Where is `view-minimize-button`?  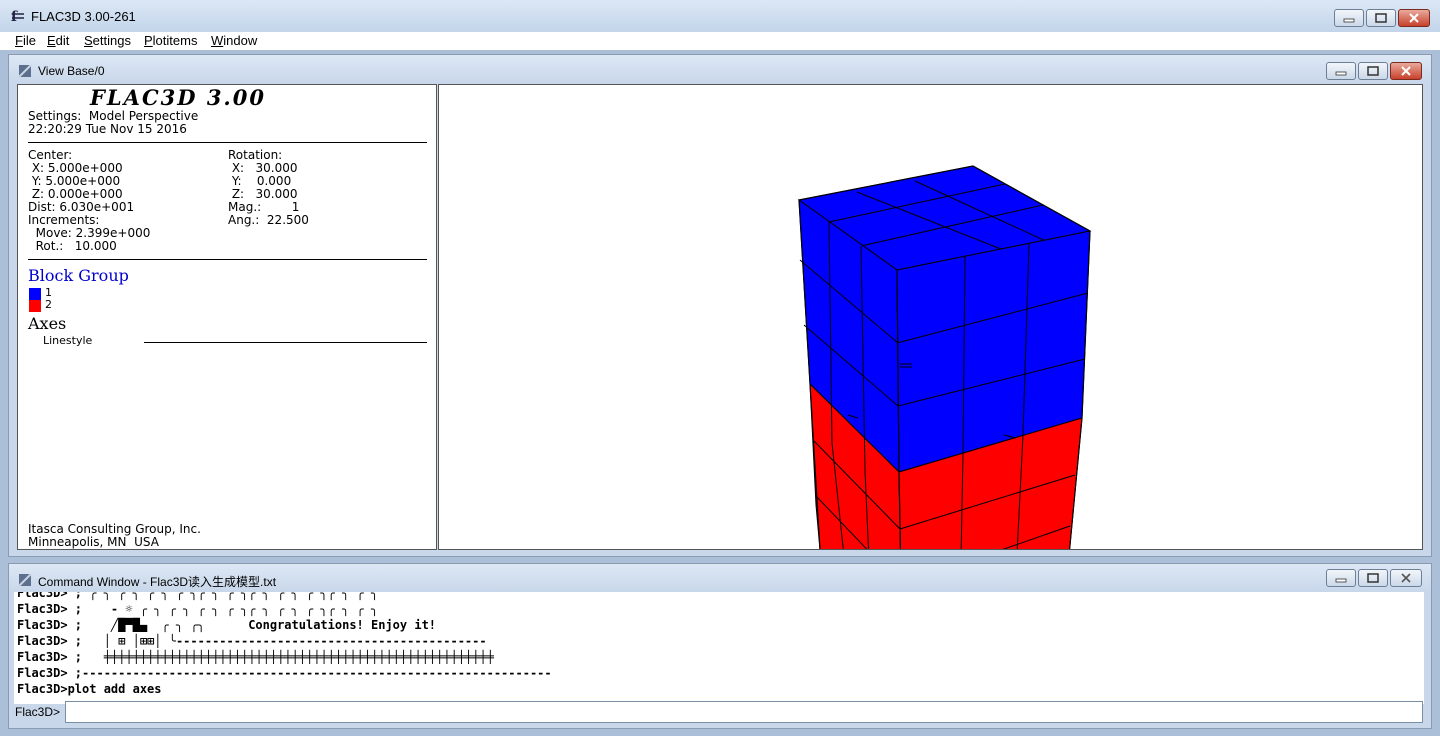 view-minimize-button is located at coordinates (1341, 71).